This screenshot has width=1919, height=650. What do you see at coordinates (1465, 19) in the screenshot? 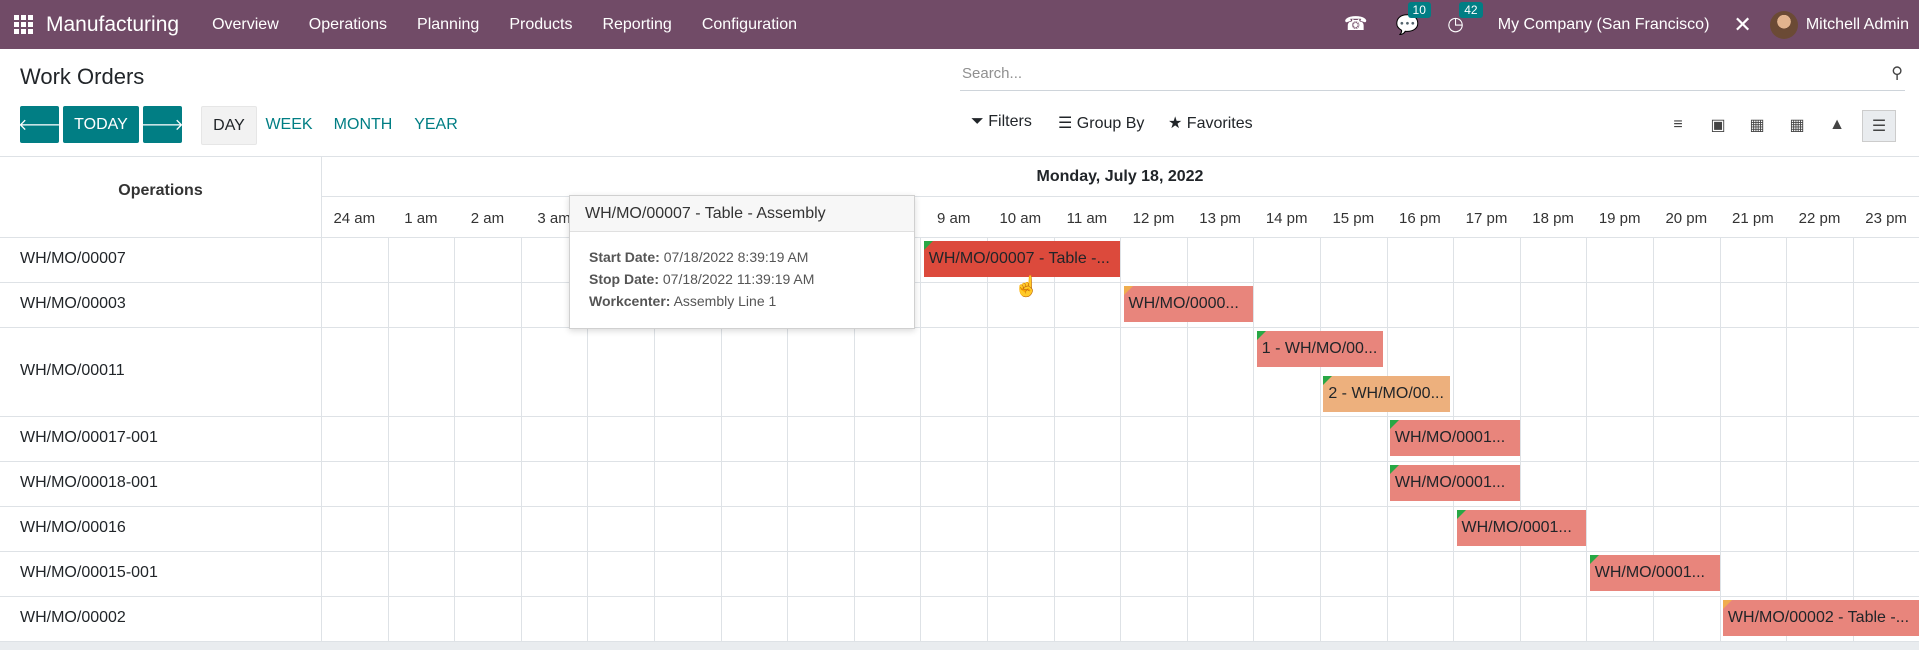
I see `activities-clock-icon: ◷ 42` at bounding box center [1465, 19].